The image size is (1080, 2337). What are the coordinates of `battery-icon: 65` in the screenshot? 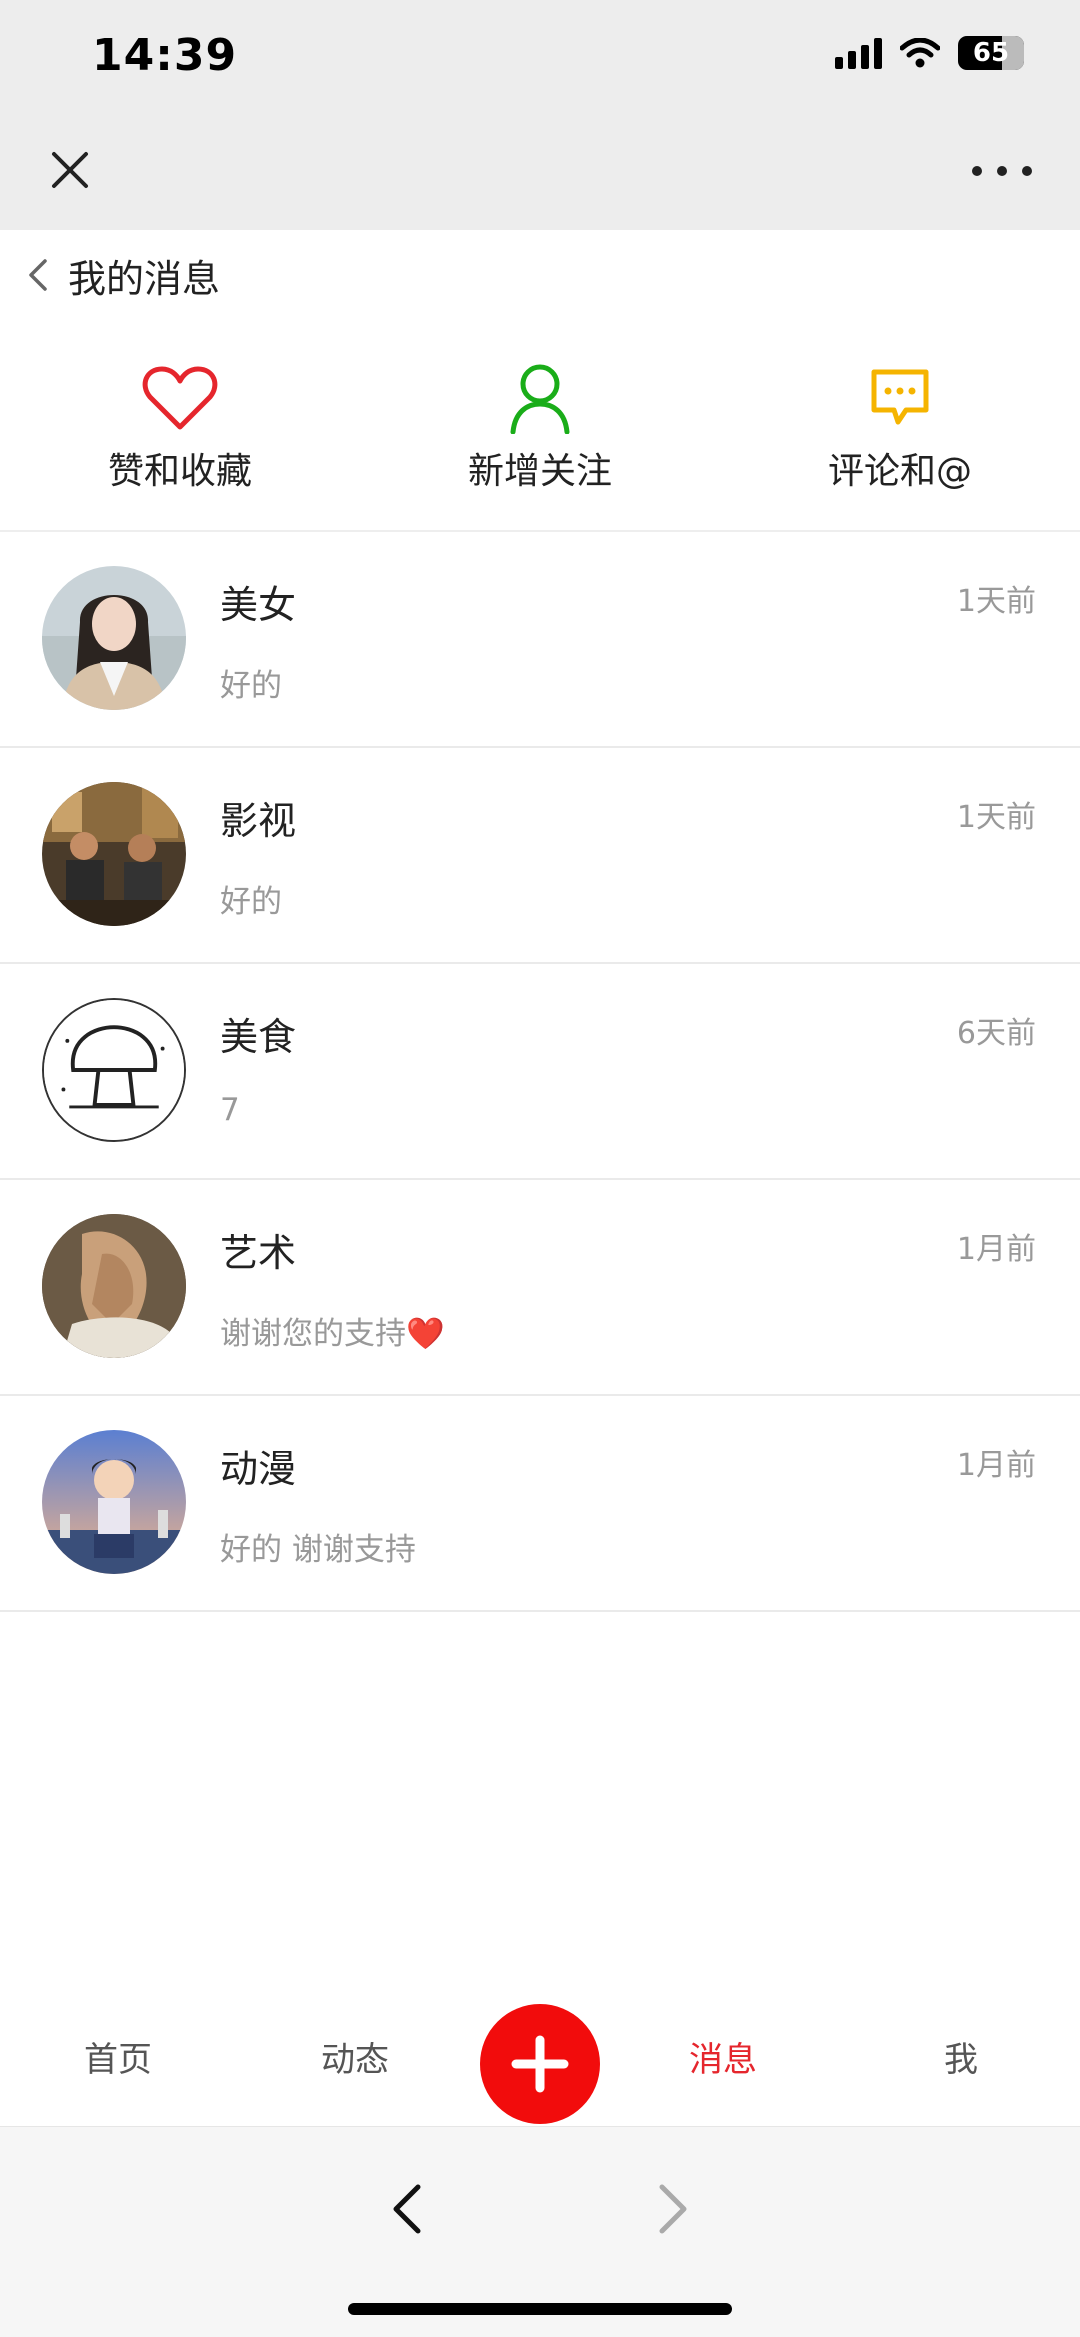 It's located at (991, 53).